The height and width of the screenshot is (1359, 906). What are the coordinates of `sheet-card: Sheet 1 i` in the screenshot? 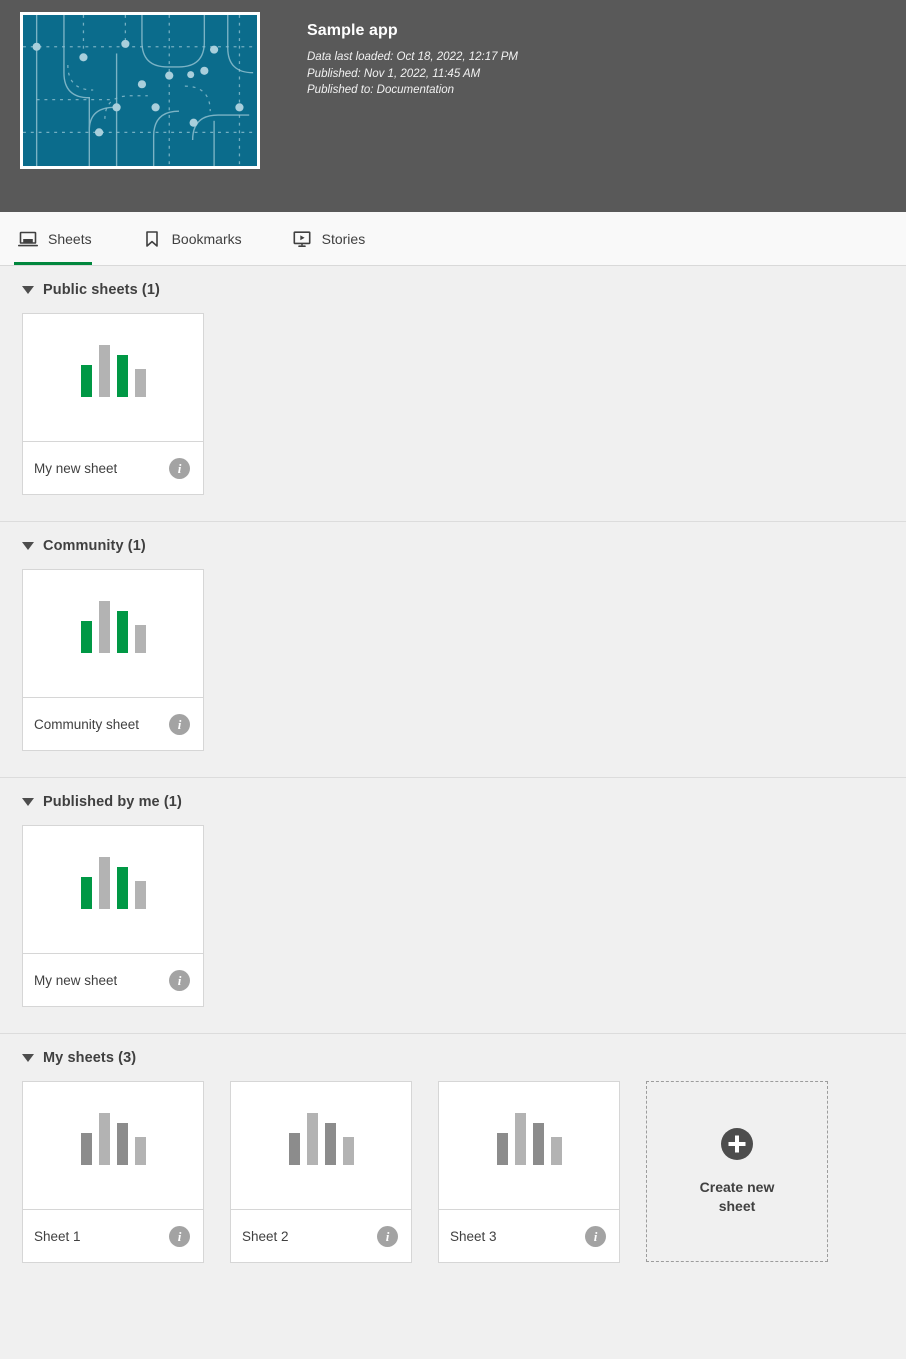 It's located at (113, 1172).